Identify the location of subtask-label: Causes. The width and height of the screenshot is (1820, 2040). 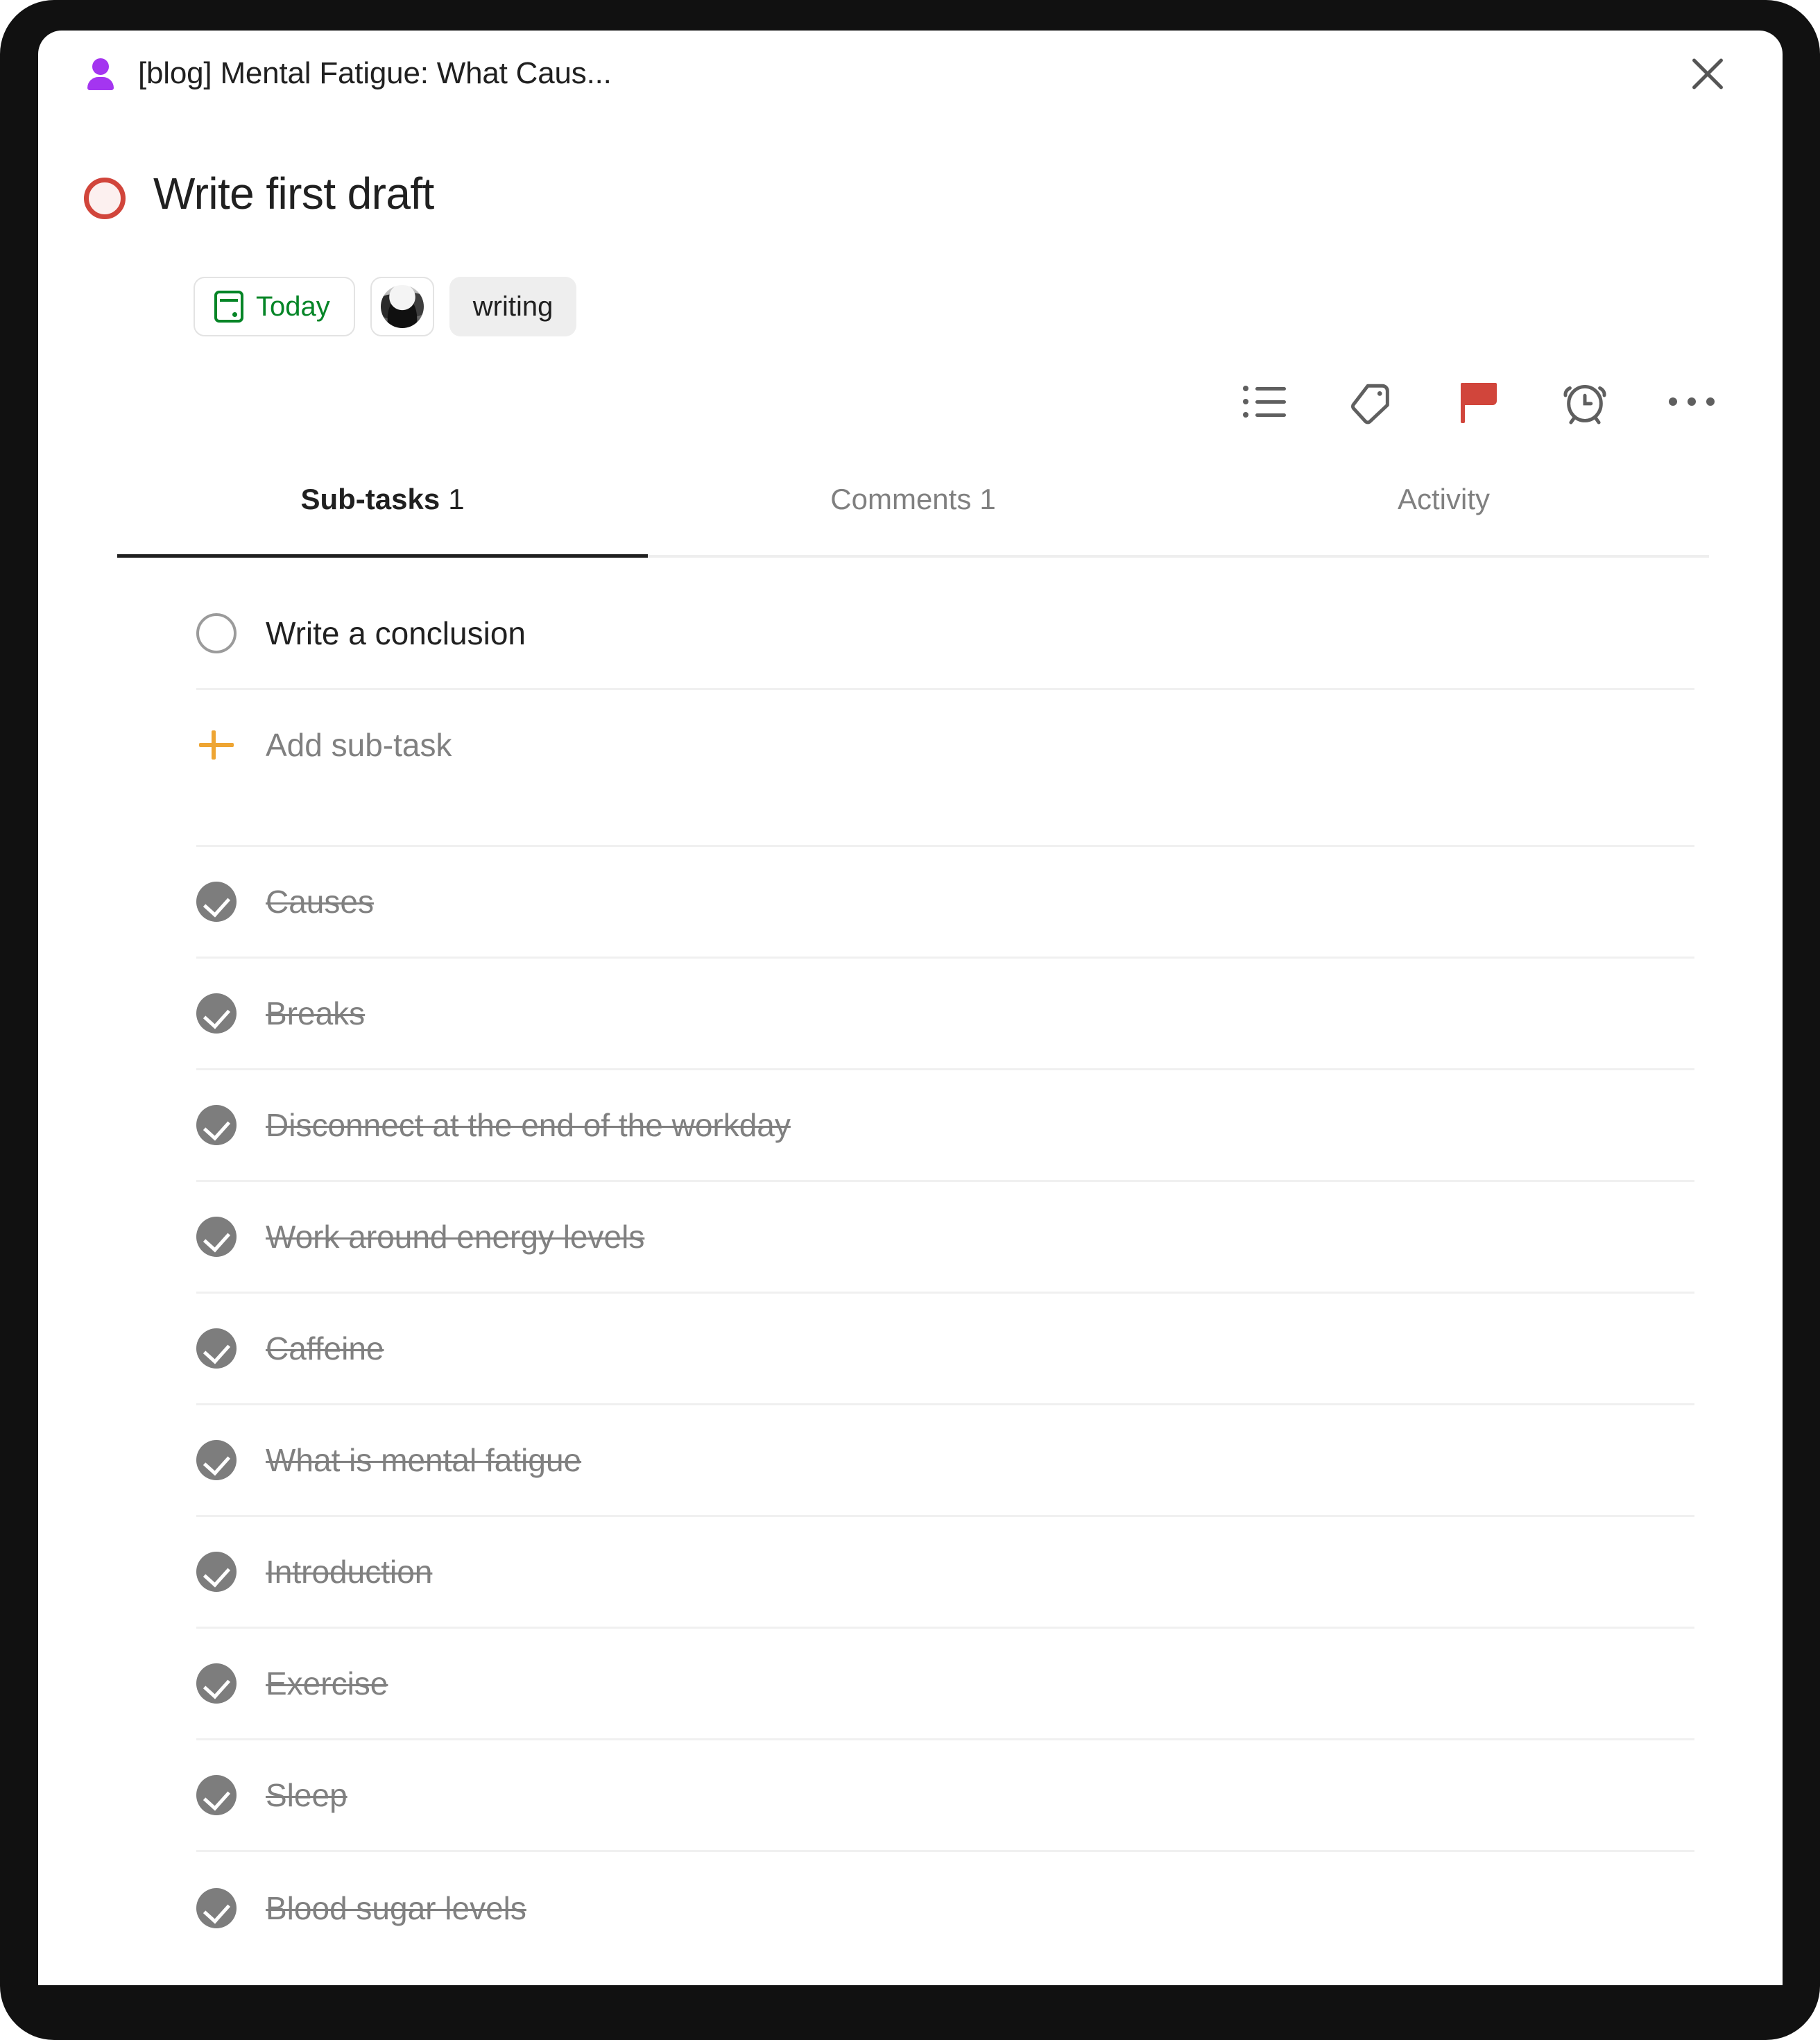
(320, 902).